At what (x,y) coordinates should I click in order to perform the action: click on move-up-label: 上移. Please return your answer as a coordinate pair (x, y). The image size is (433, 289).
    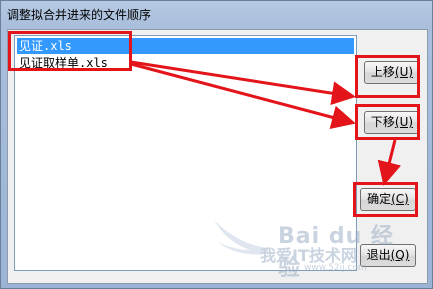
    Looking at the image, I should click on (382, 72).